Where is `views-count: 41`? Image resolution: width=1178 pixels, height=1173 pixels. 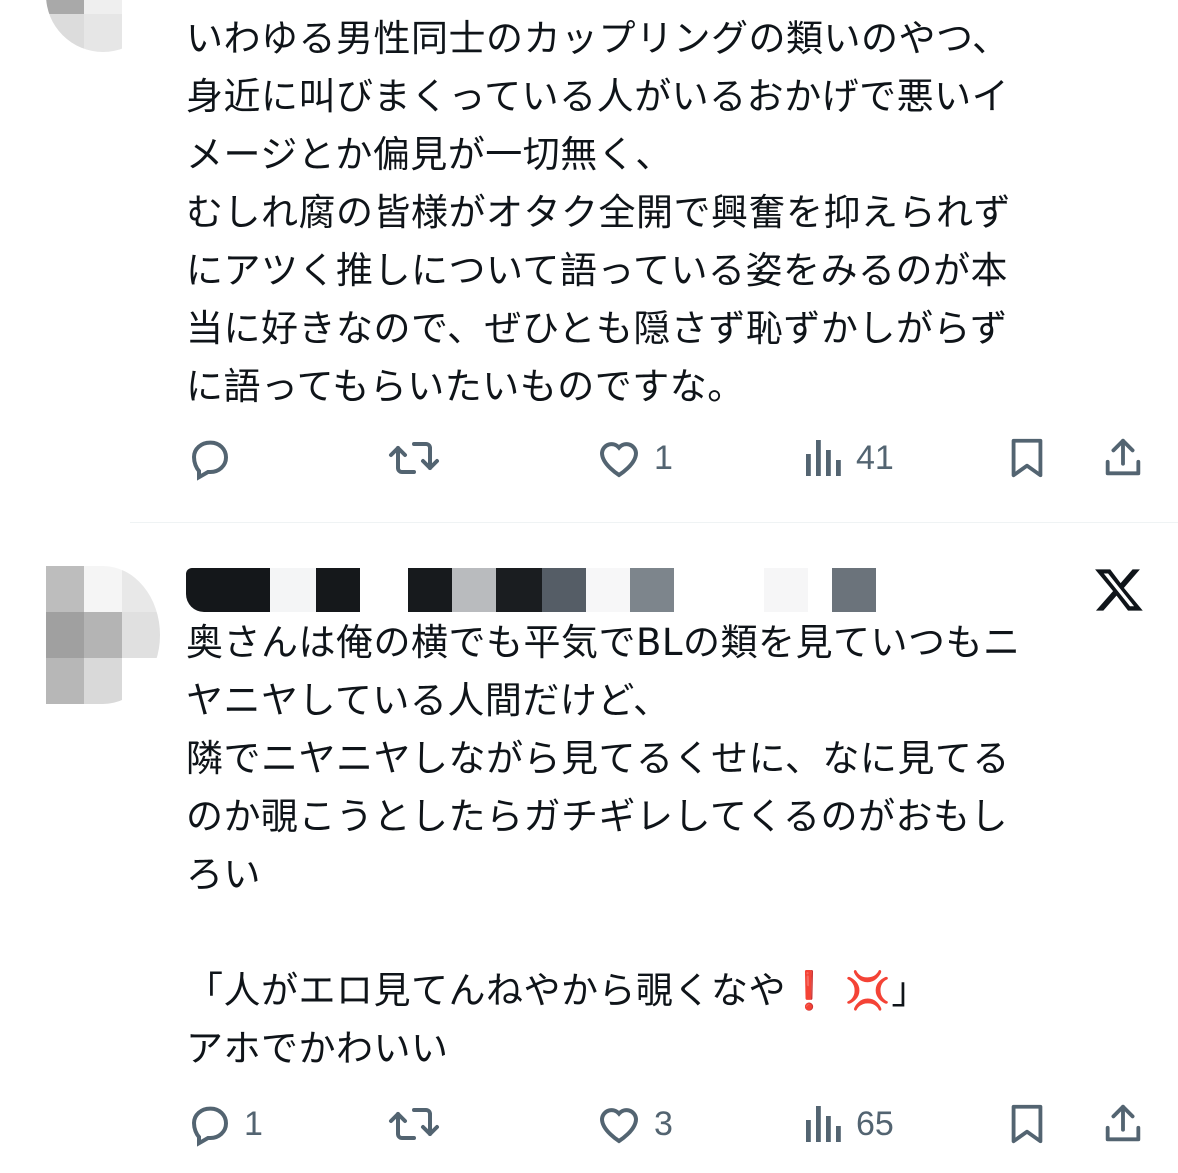
views-count: 41 is located at coordinates (875, 457).